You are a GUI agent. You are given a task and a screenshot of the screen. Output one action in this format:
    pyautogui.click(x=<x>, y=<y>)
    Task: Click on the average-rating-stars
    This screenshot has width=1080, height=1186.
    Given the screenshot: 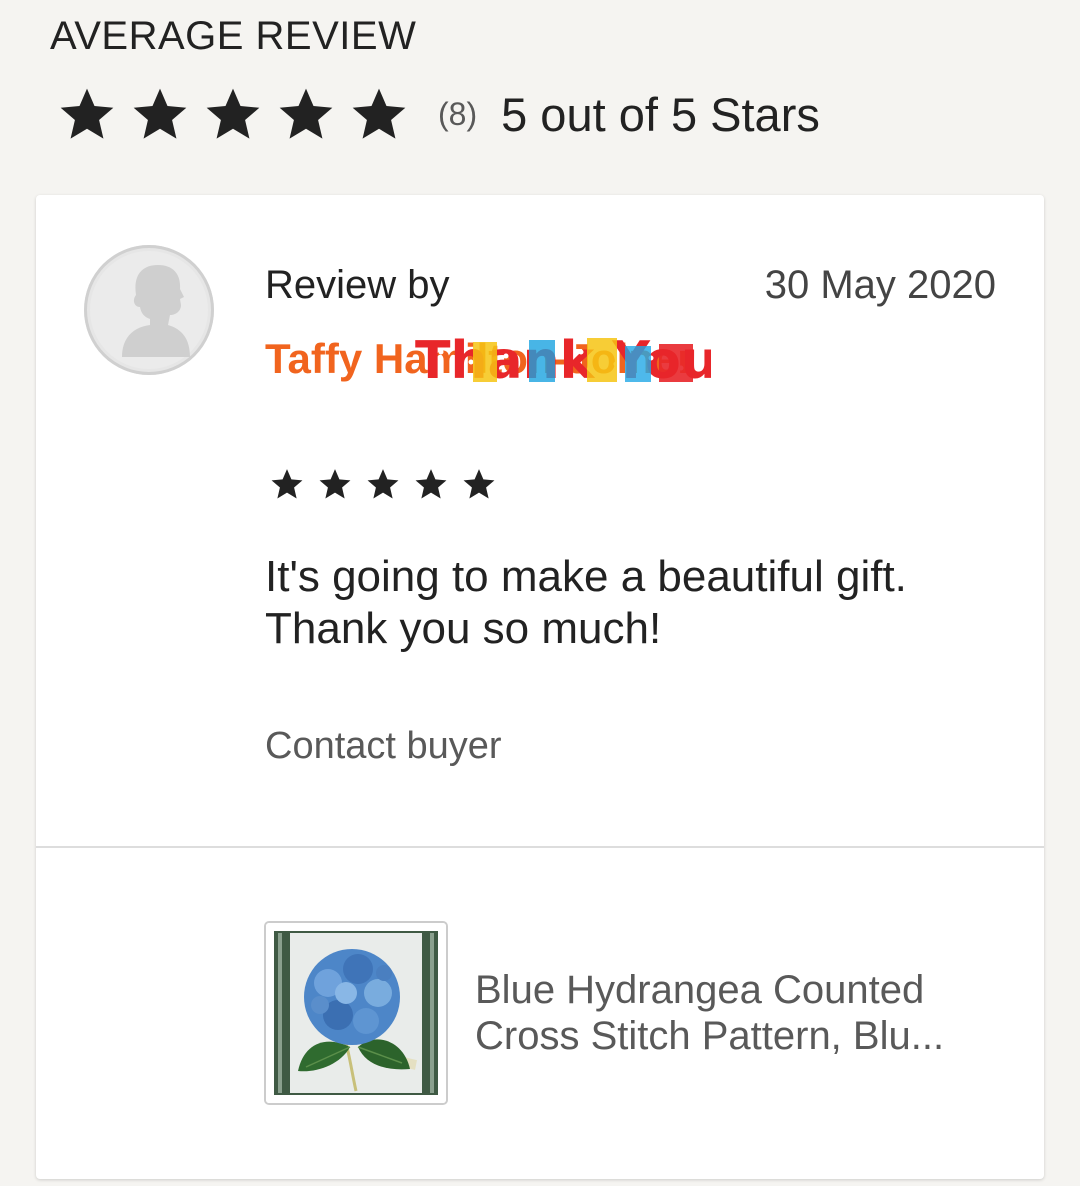 What is the action you would take?
    pyautogui.click(x=233, y=114)
    